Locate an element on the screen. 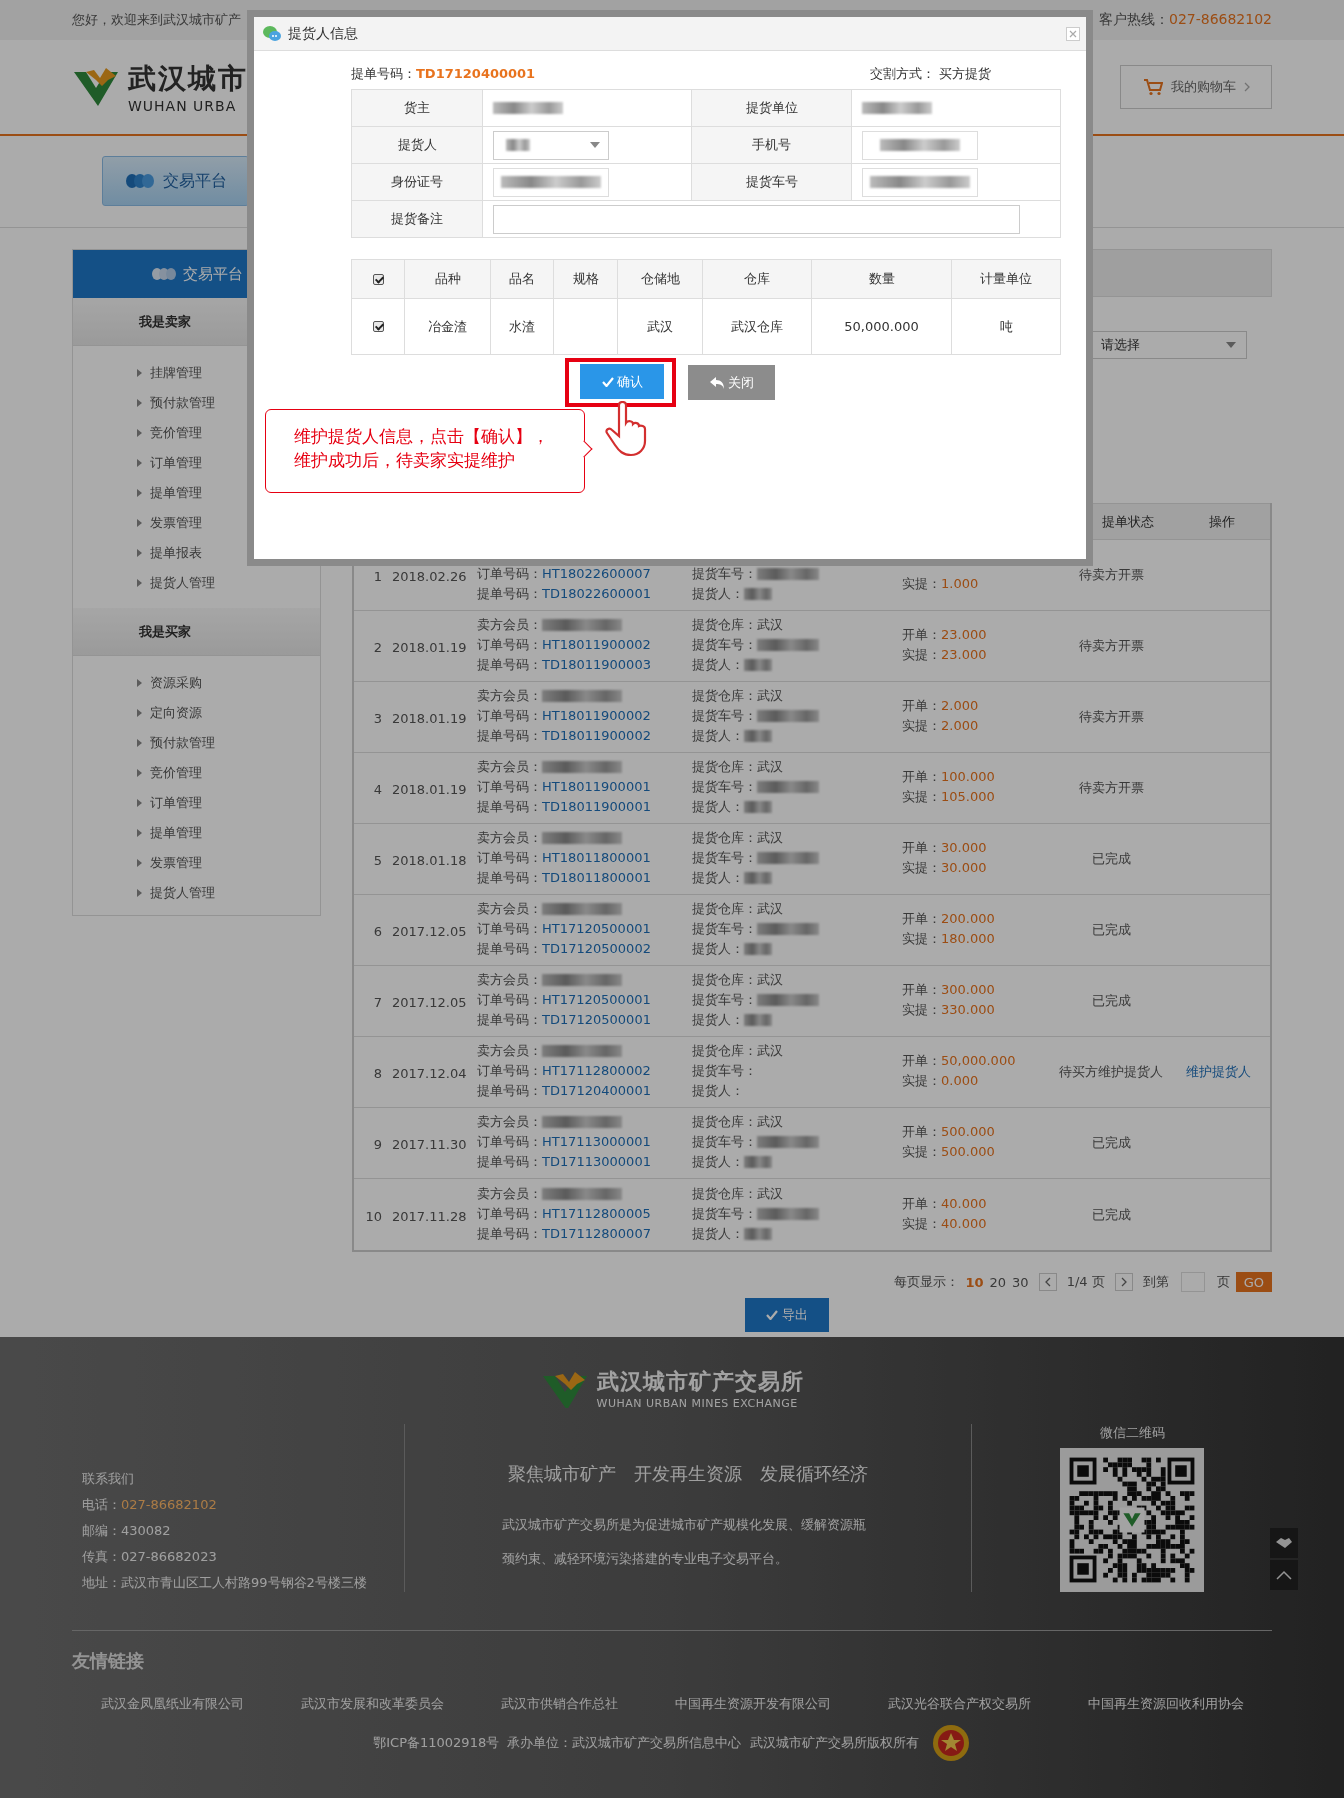 The image size is (1344, 1798). logo-subtitle: WUHAN URBA is located at coordinates (183, 106).